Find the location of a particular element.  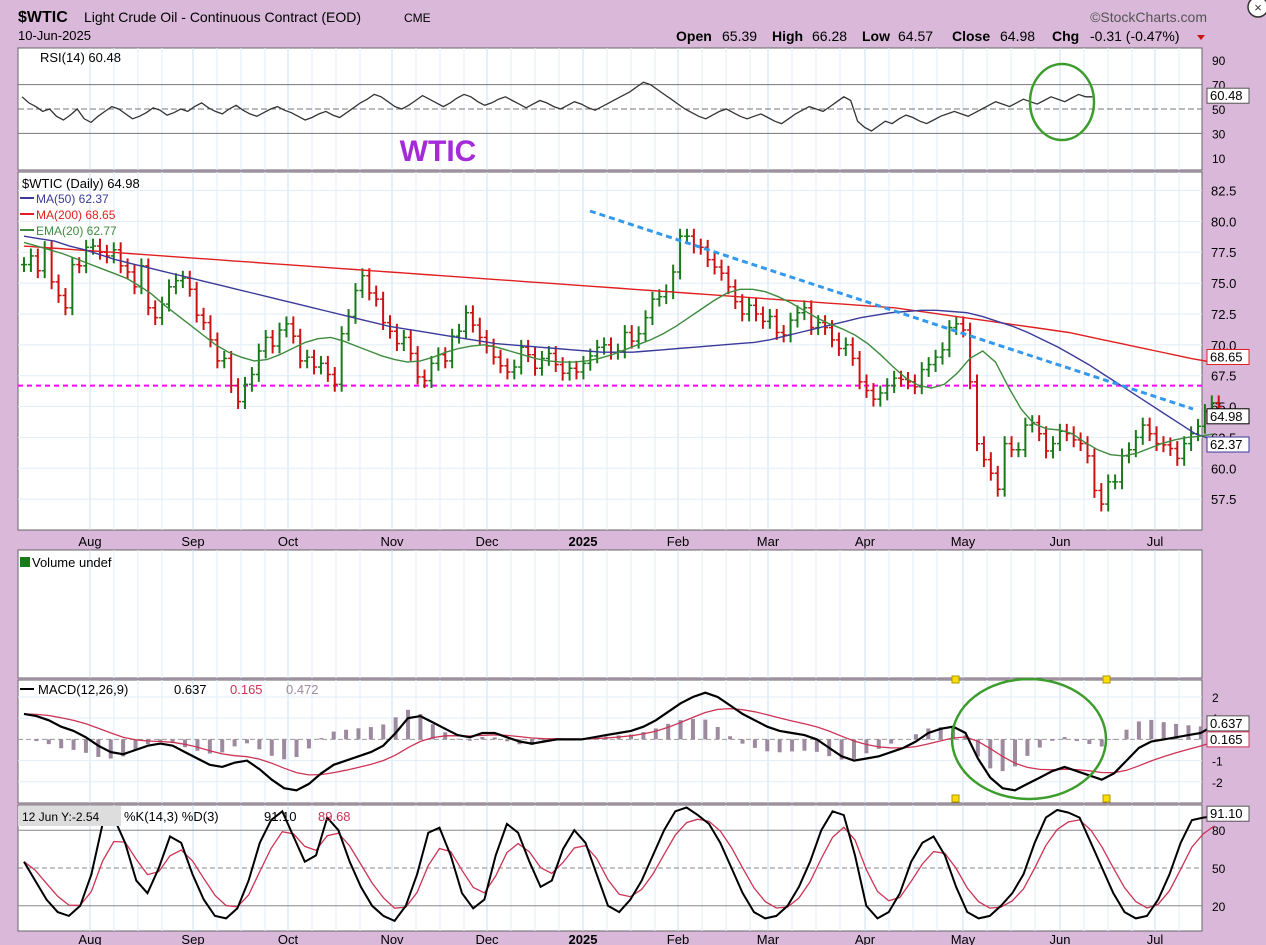

month-label-bottom: Jun is located at coordinates (1060, 938).